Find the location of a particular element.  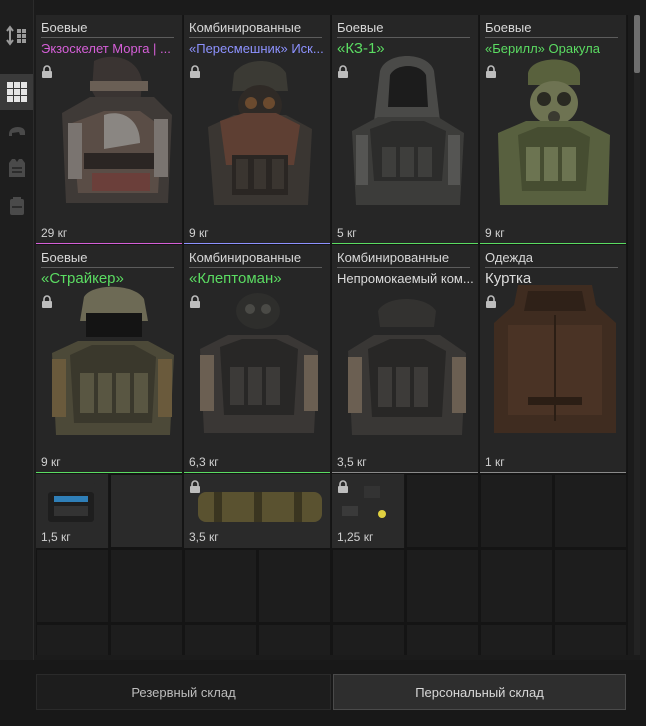

straiker-suit-image is located at coordinates (113, 360).